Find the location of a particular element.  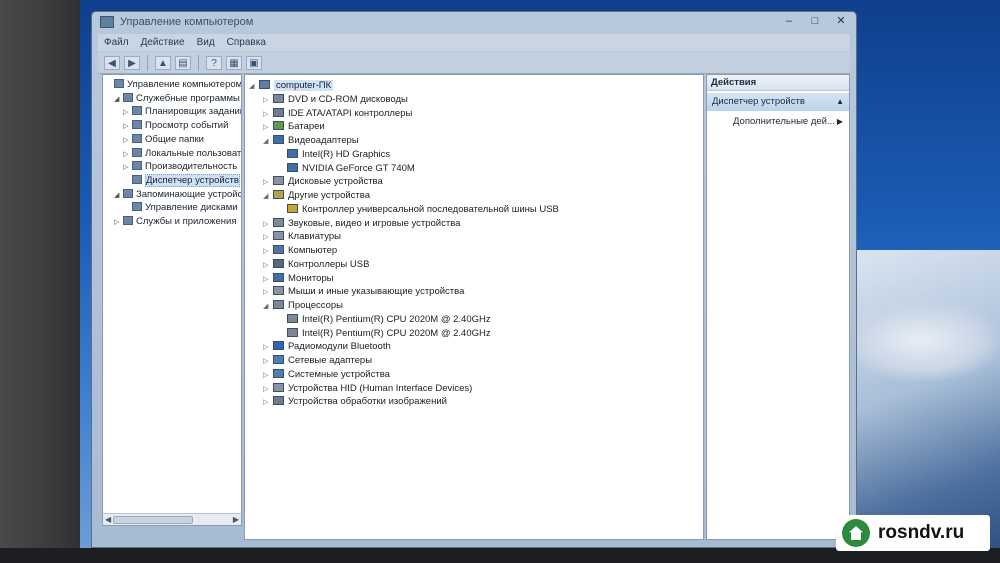

console-tree-item: Диспетчер устройств is located at coordinates (181, 180).